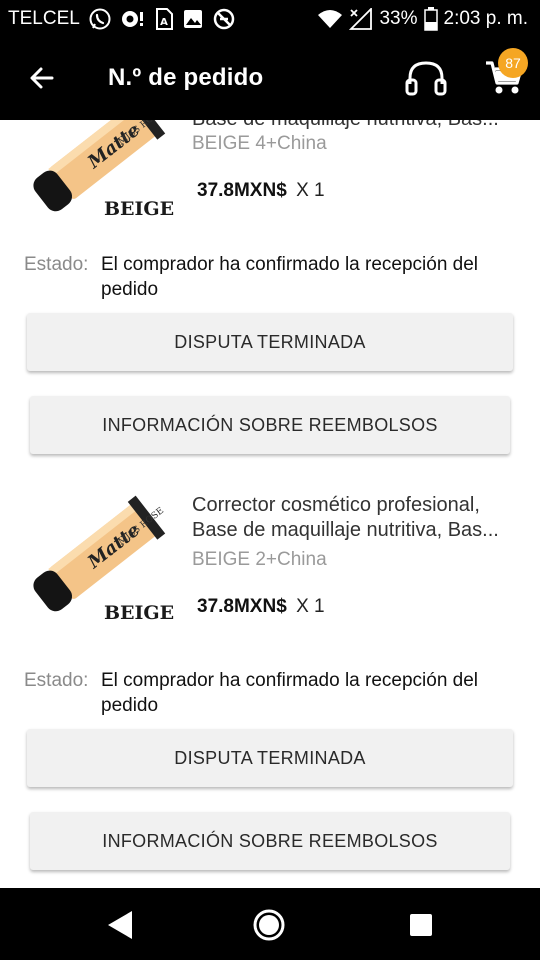 This screenshot has height=960, width=540. Describe the element at coordinates (336, 505) in the screenshot. I see `product-title-line: Corrector cosmético profesional,` at that location.